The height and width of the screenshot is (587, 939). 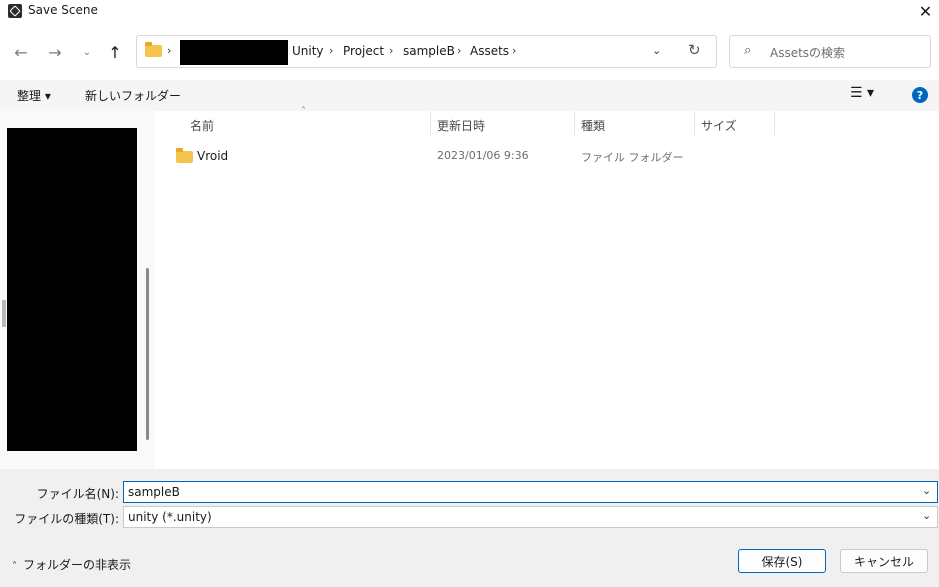 What do you see at coordinates (483, 155) in the screenshot?
I see `file-row-modified: 2023/01/06 9:36` at bounding box center [483, 155].